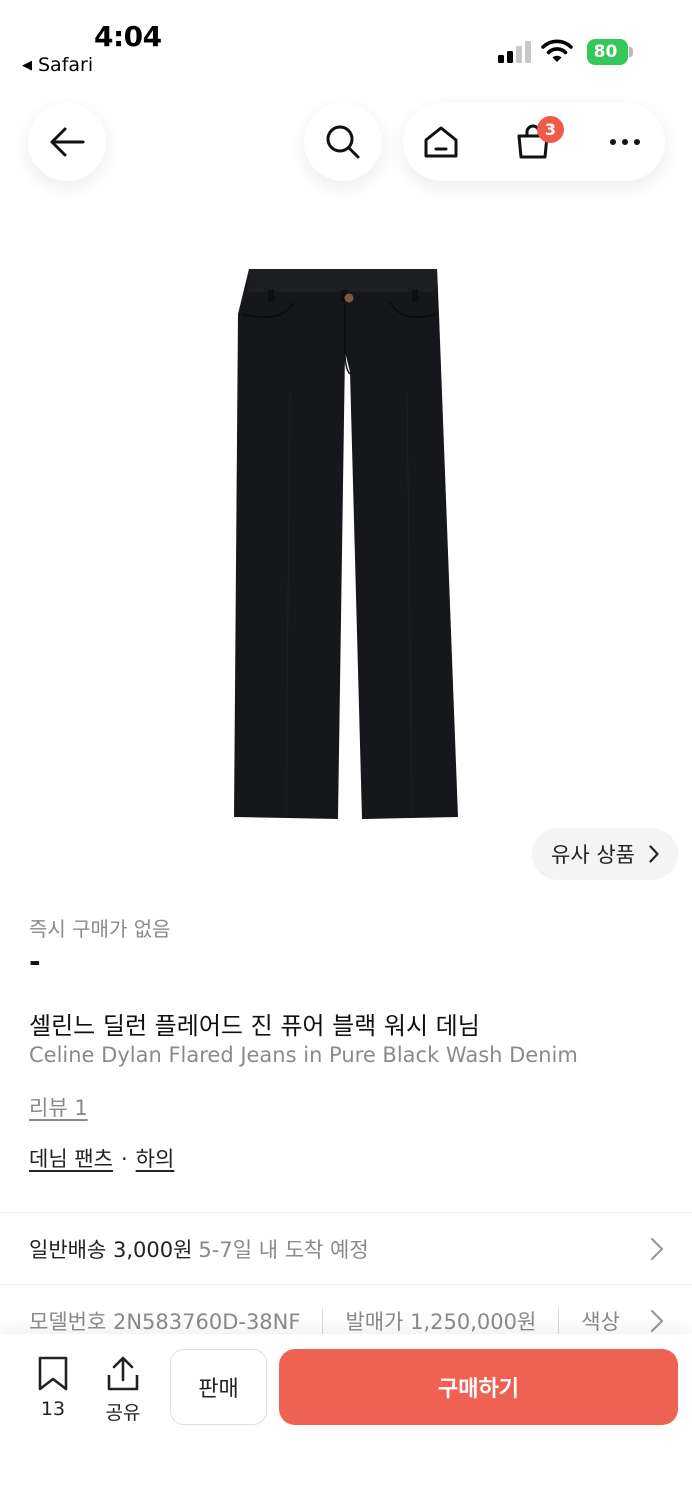 The width and height of the screenshot is (692, 1500). I want to click on more-button, so click(625, 142).